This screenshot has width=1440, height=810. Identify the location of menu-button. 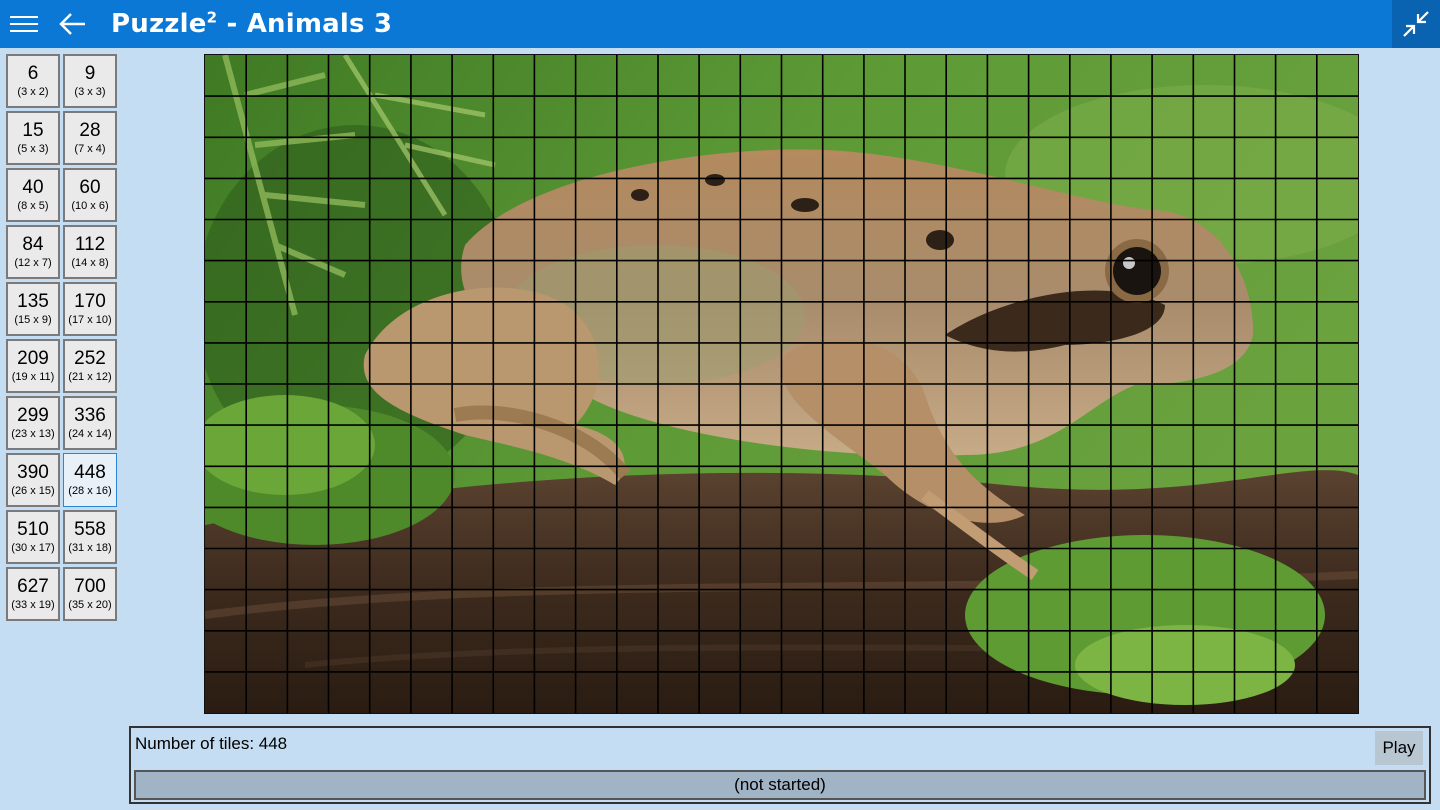
(24, 24).